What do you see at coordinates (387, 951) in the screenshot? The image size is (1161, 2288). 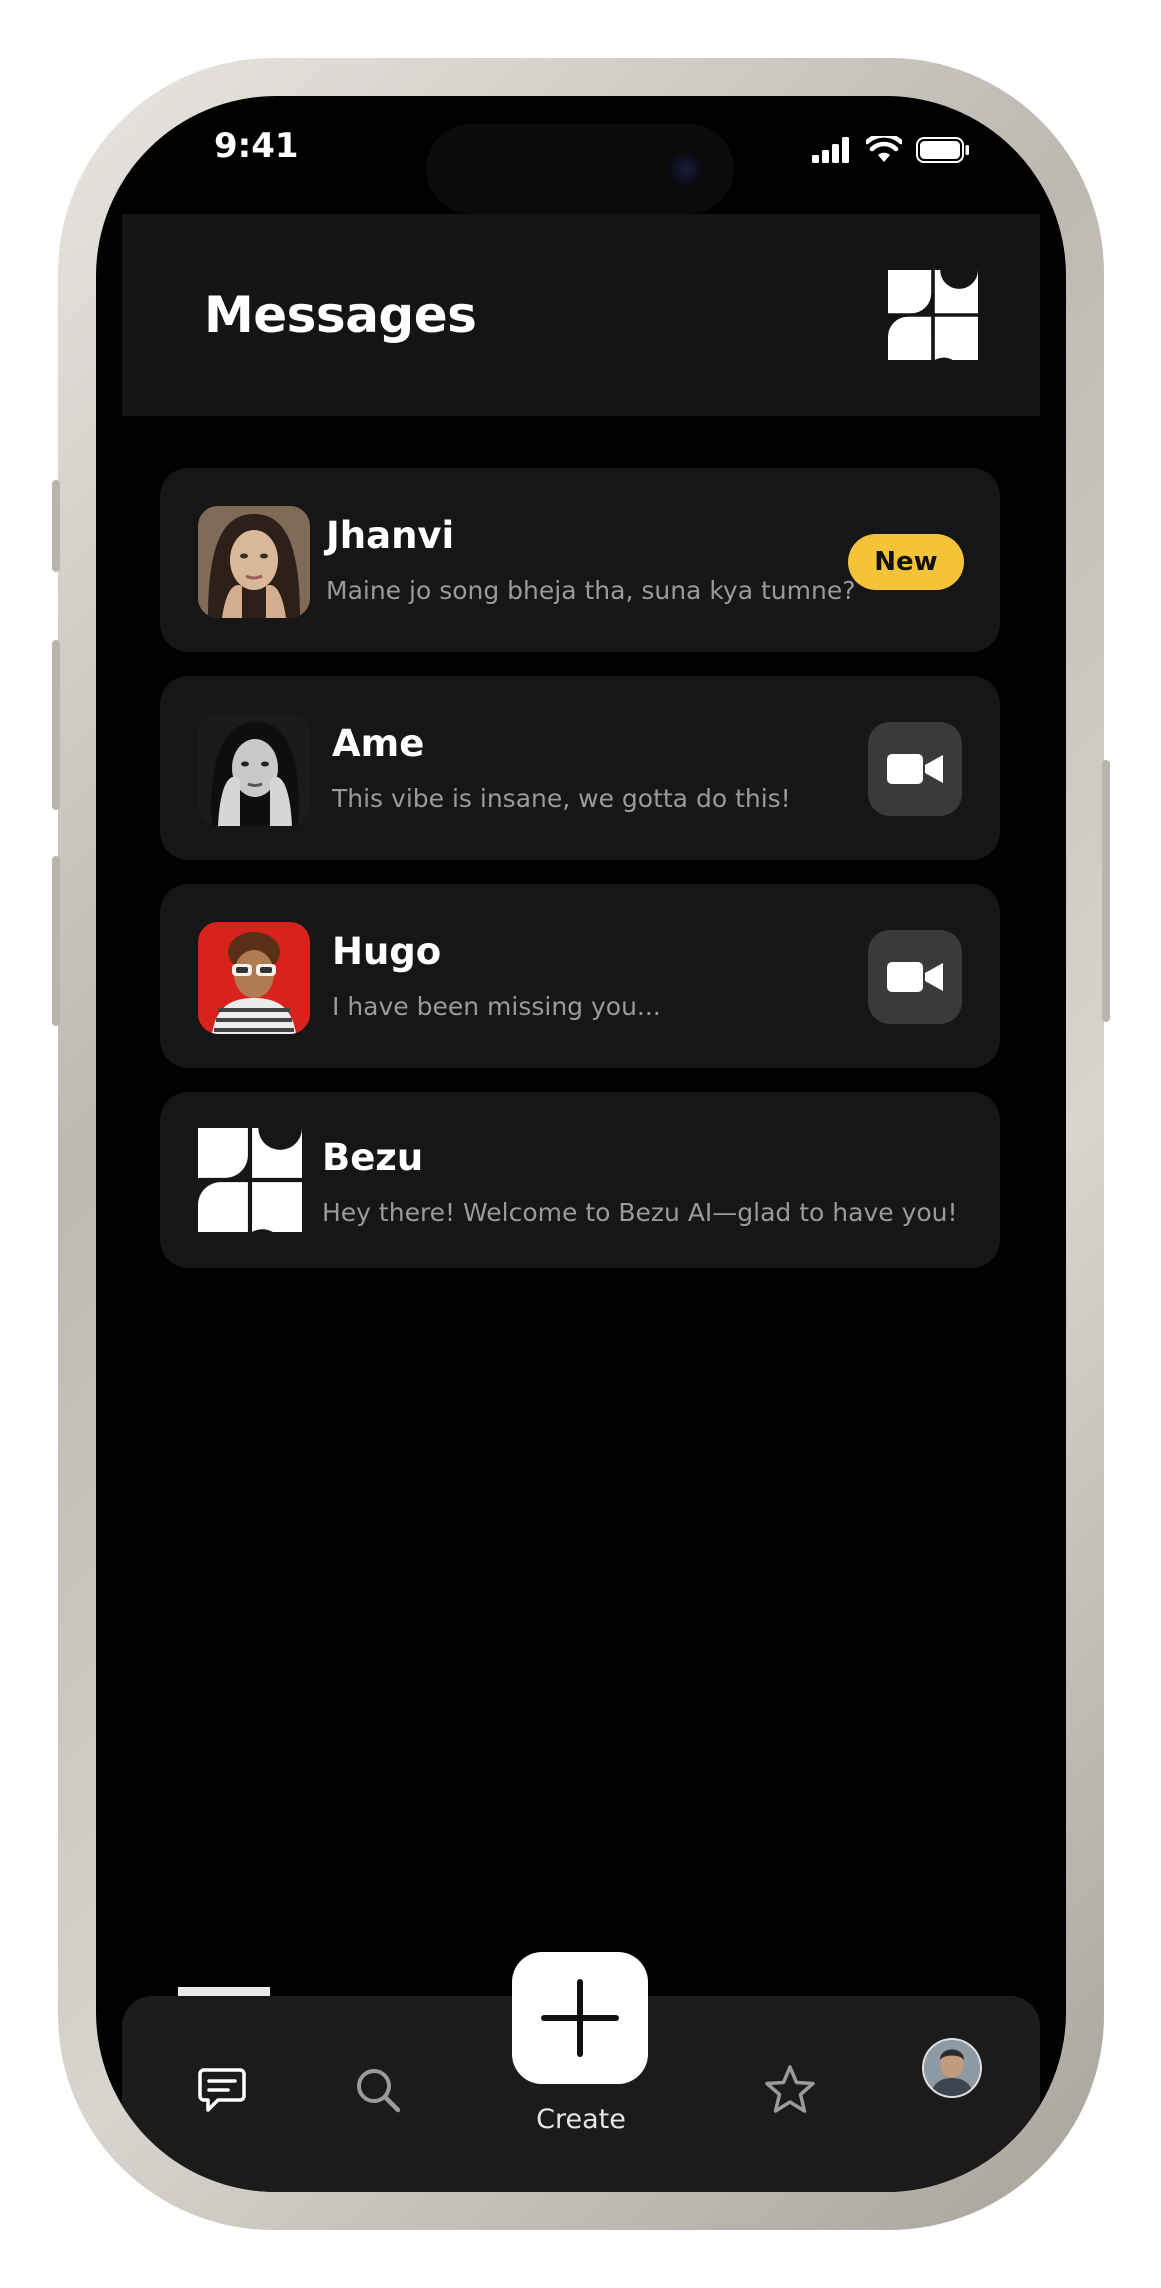 I see `contact-name: Hugo` at bounding box center [387, 951].